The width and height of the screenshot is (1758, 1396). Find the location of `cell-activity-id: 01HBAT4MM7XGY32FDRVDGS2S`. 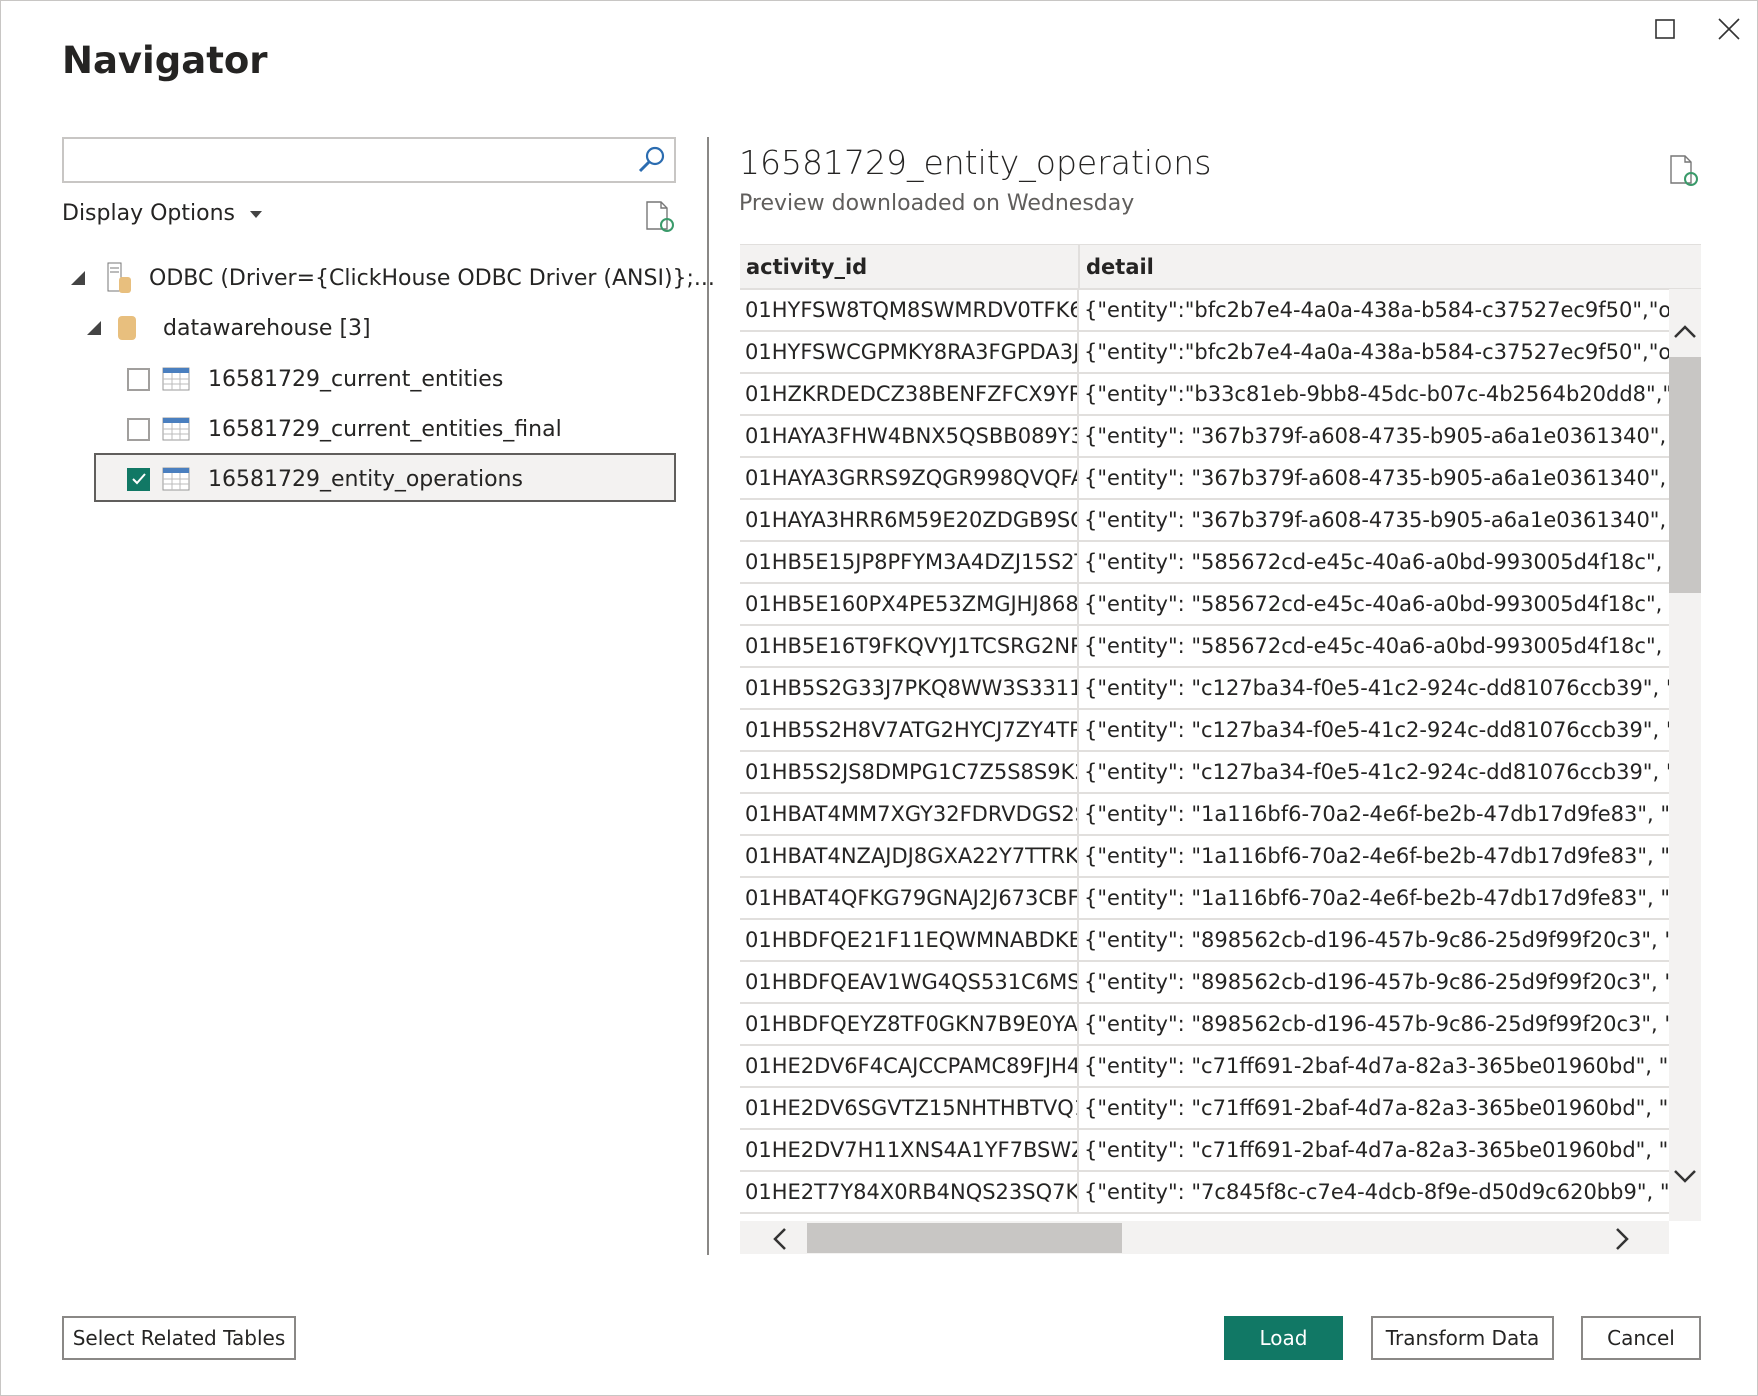

cell-activity-id: 01HBAT4MM7XGY32FDRVDGS2S is located at coordinates (909, 814).